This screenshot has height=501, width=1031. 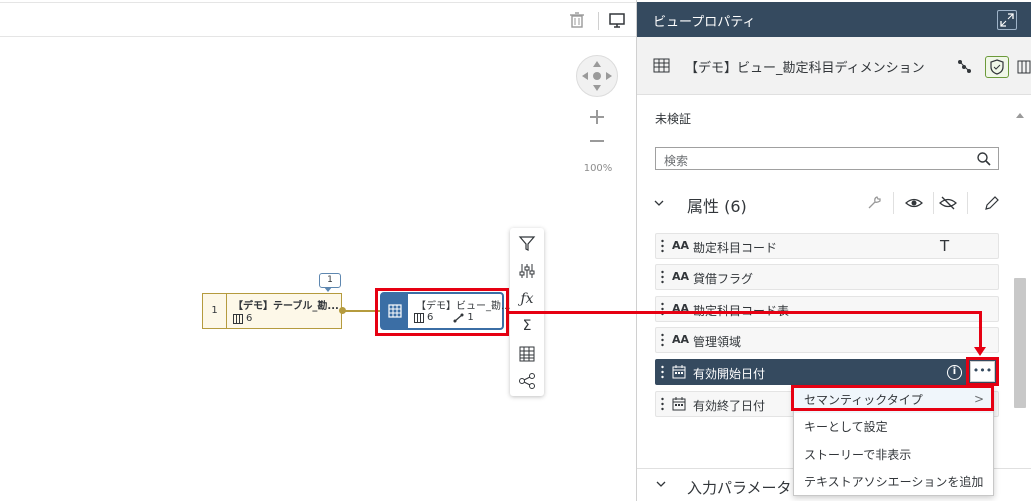 I want to click on annotation-frame-node, so click(x=442, y=312).